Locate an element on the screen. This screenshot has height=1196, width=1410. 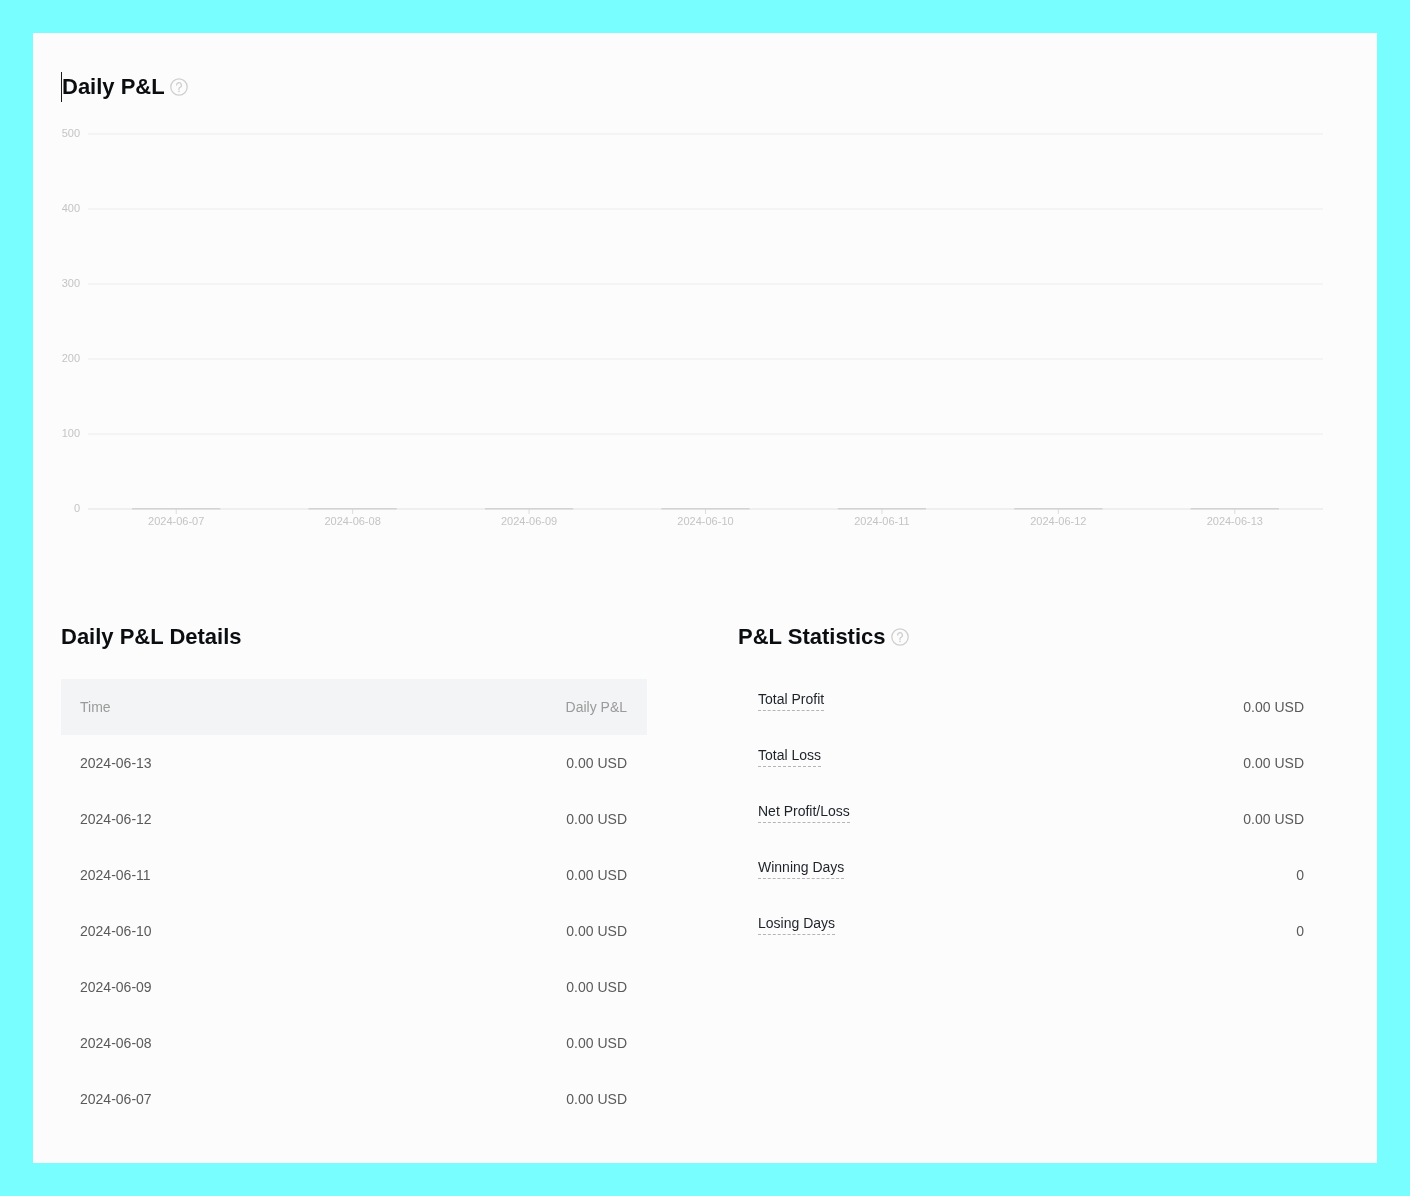
column-header: Time is located at coordinates (95, 707).